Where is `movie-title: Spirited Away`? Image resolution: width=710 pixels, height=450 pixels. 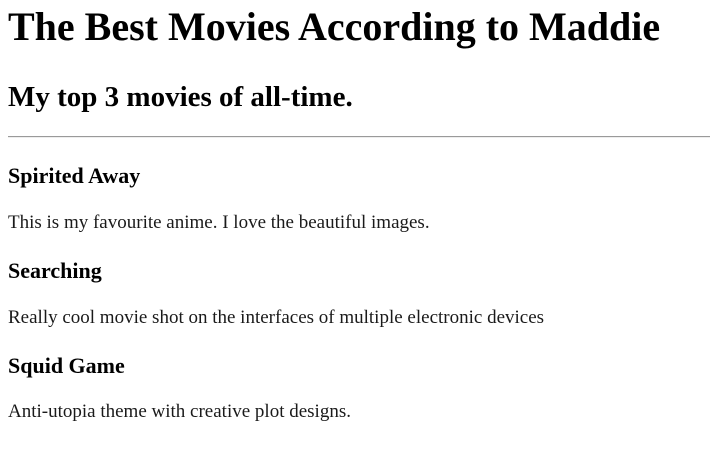
movie-title: Spirited Away is located at coordinates (74, 175).